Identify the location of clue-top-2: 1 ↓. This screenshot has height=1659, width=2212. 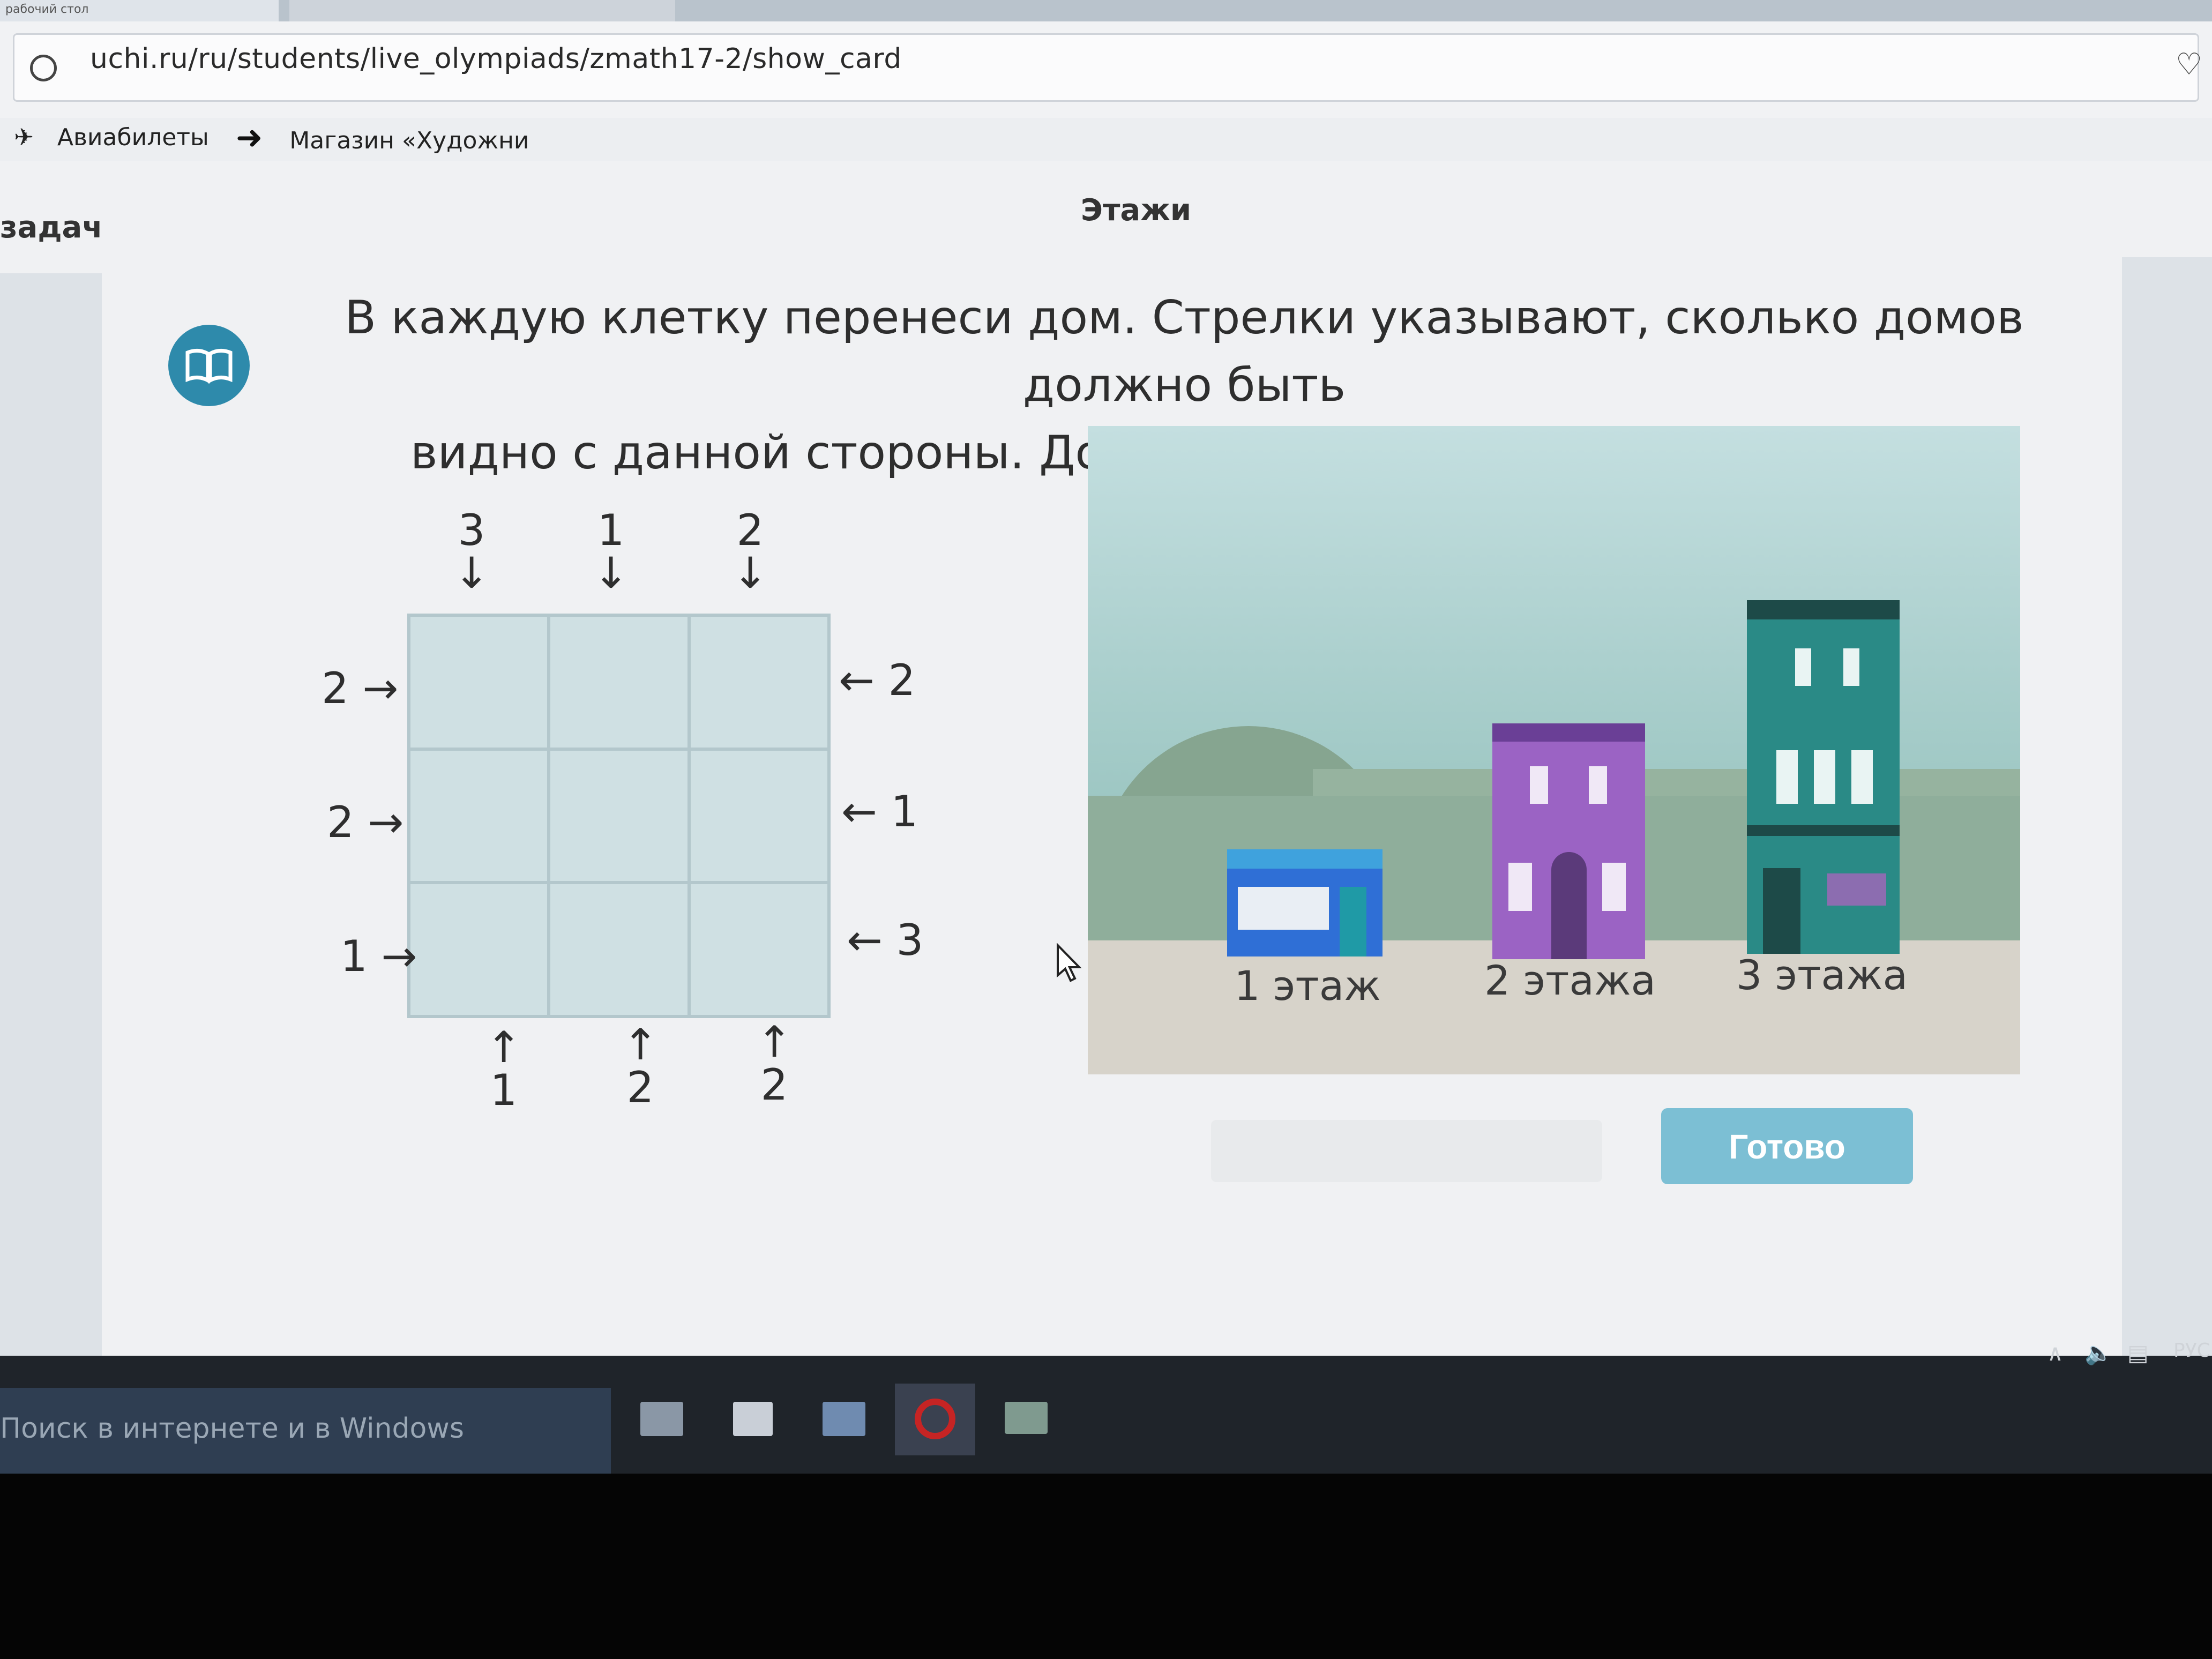
(611, 552).